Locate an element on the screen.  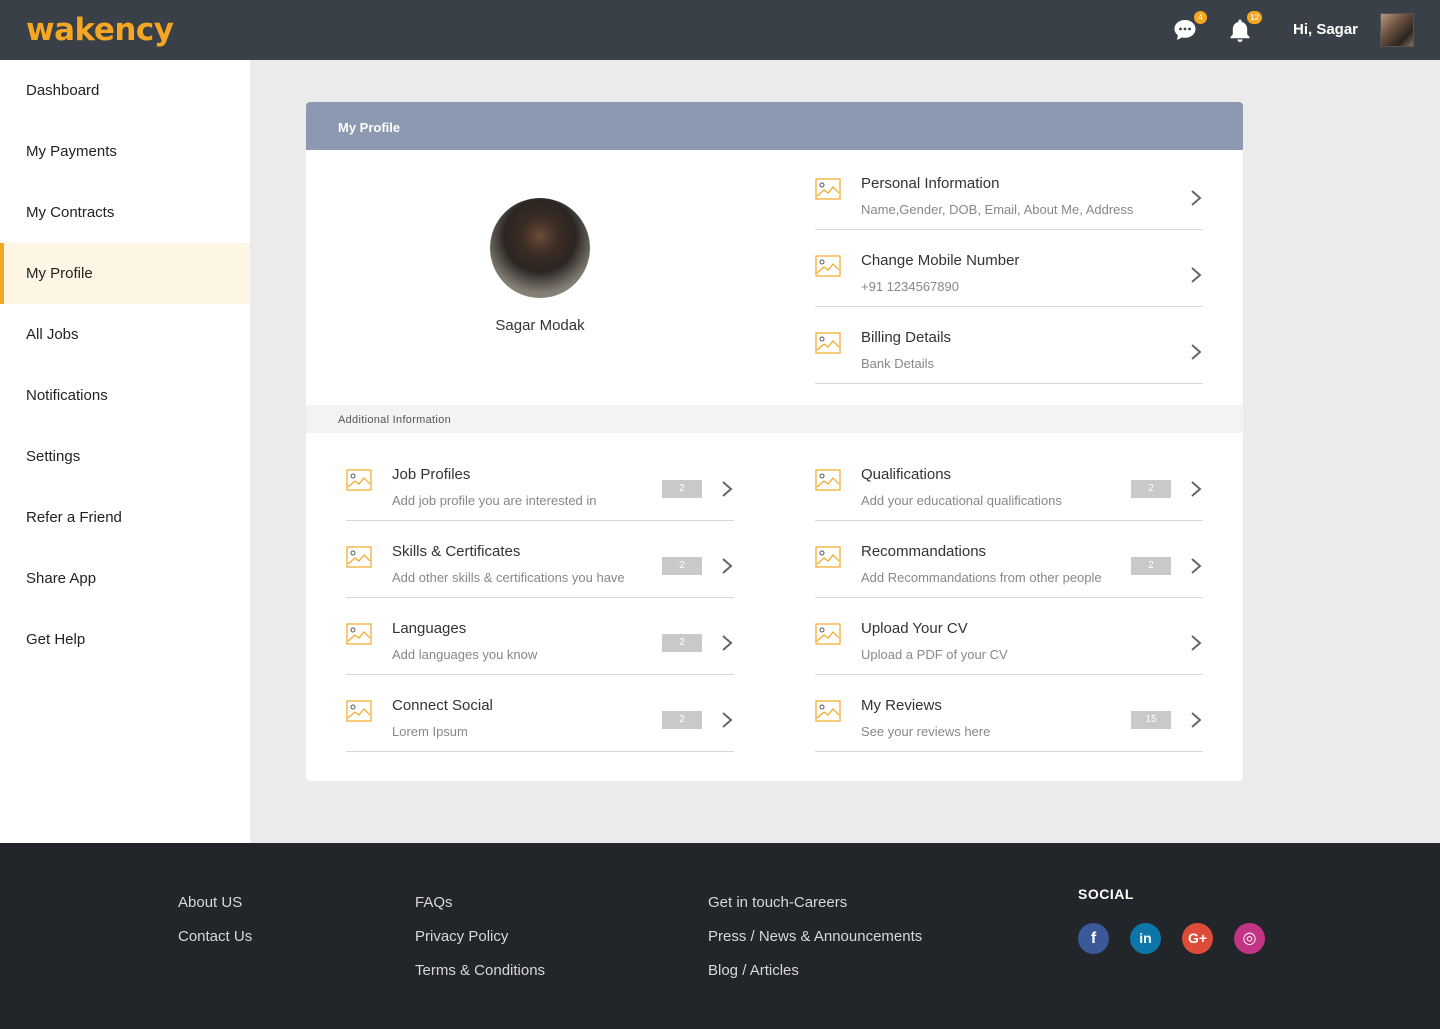
bell-icon: 12 is located at coordinates (1244, 27).